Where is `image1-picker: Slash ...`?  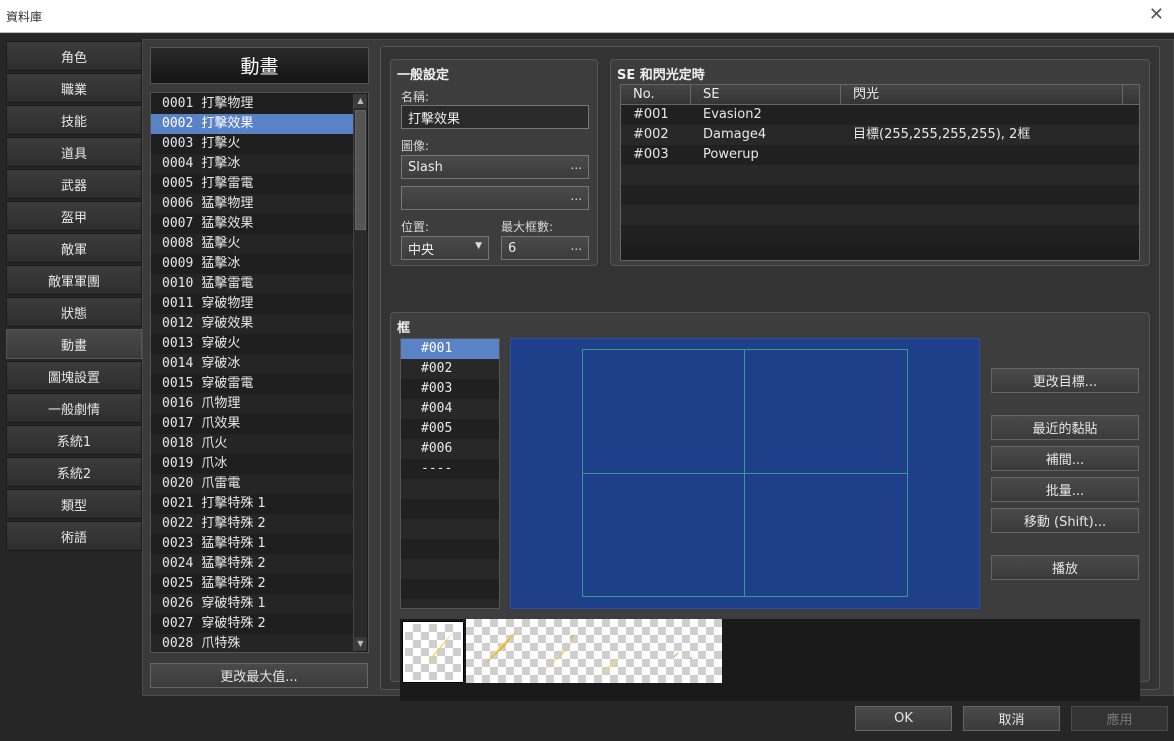 image1-picker: Slash ... is located at coordinates (495, 167).